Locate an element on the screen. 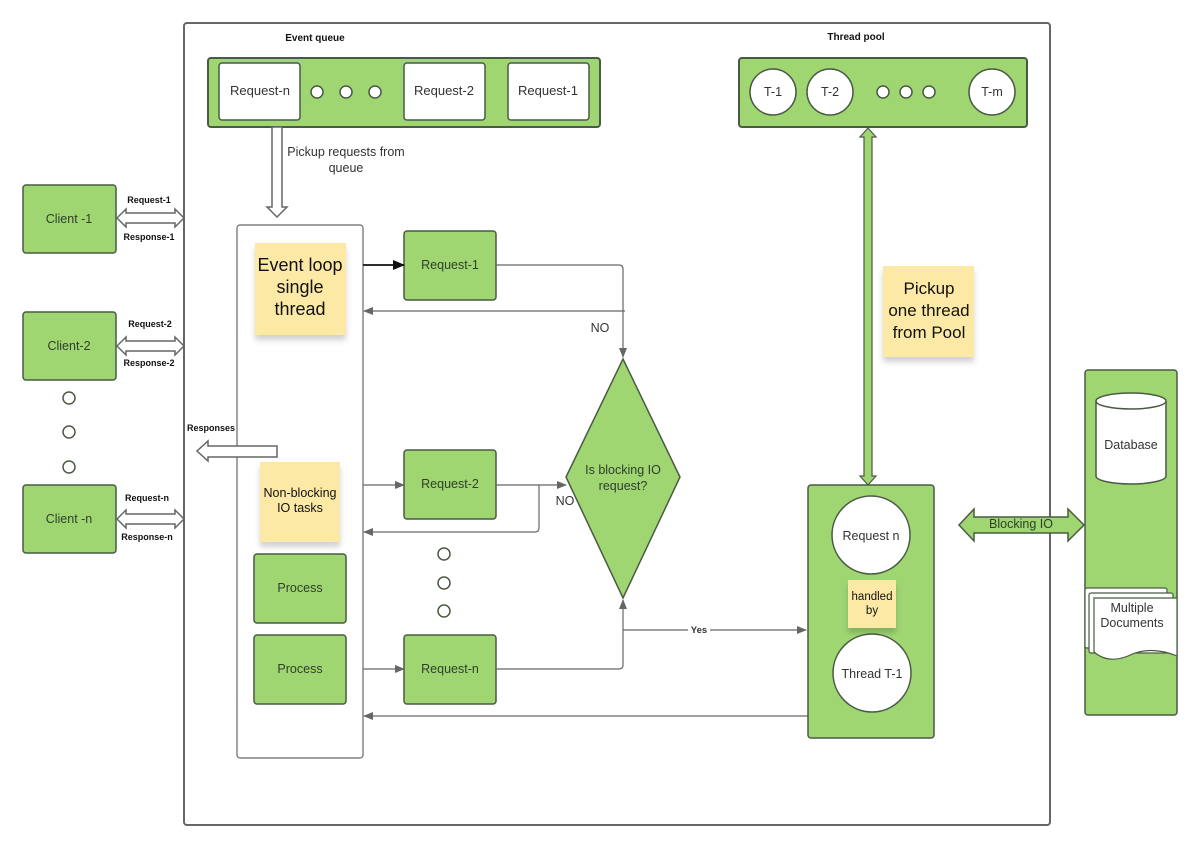 The image size is (1200, 848). client-1-request-label: Request-1 is located at coordinates (149, 200).